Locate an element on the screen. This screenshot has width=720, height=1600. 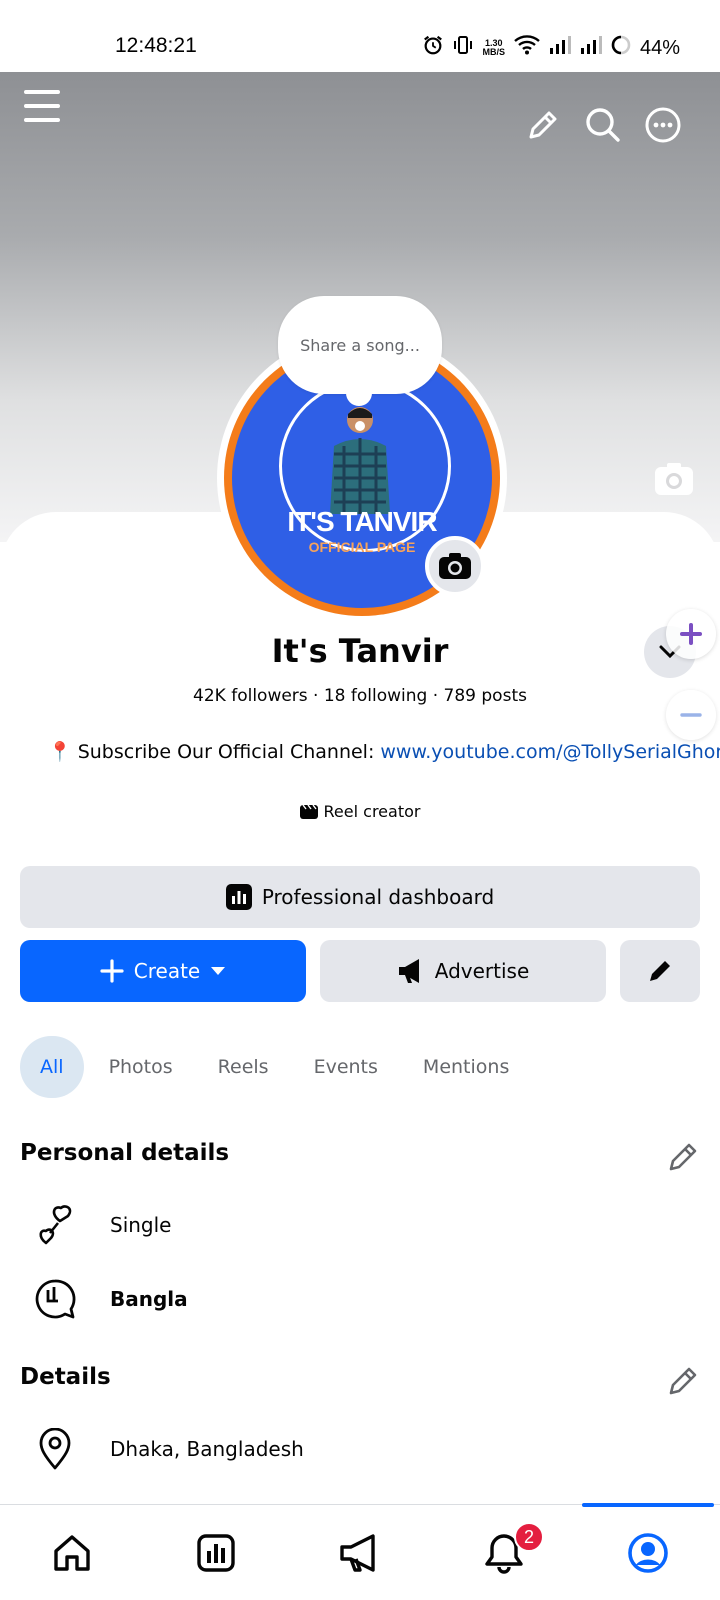
nav-dashboard is located at coordinates (216, 1552).